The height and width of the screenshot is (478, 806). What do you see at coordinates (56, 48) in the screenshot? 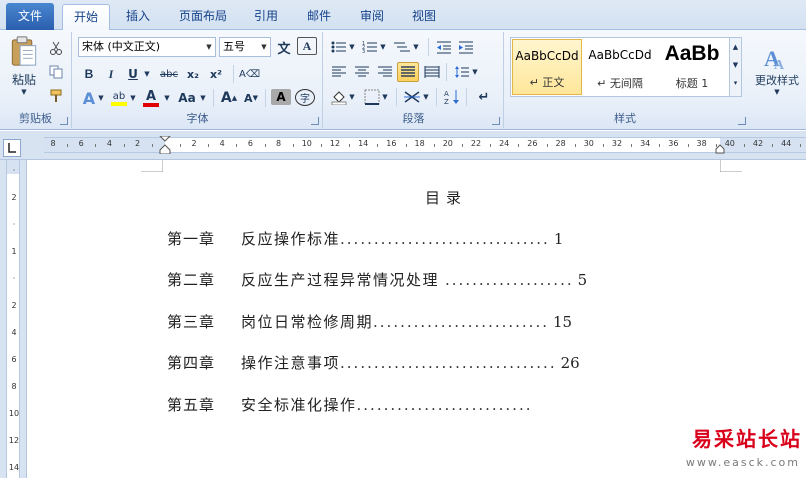
I see `cut-button` at bounding box center [56, 48].